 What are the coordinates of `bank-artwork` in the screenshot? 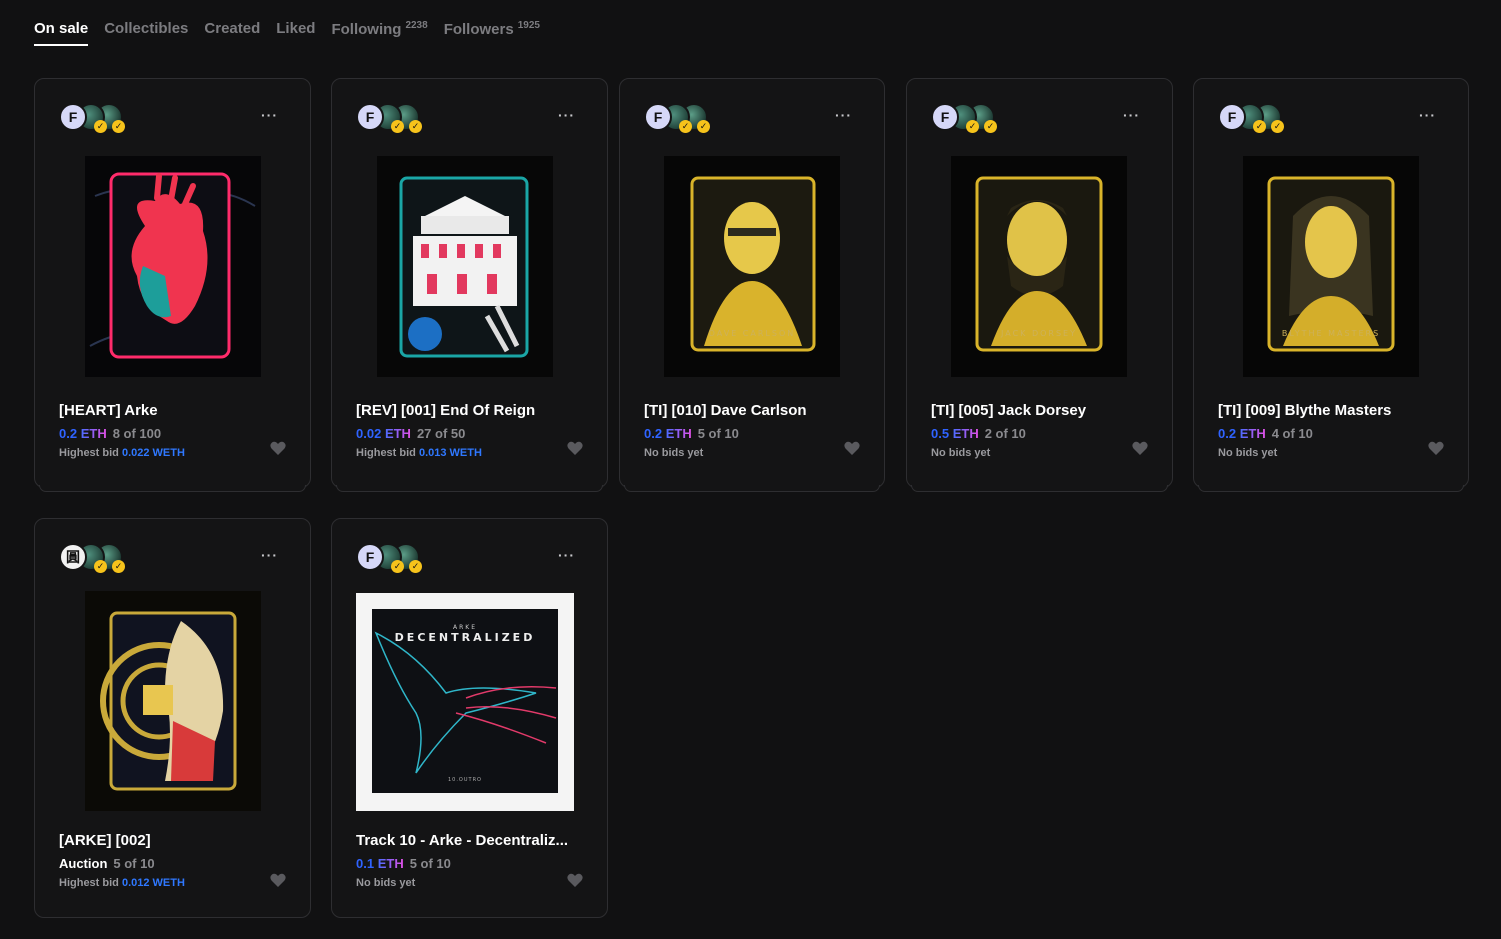 It's located at (465, 266).